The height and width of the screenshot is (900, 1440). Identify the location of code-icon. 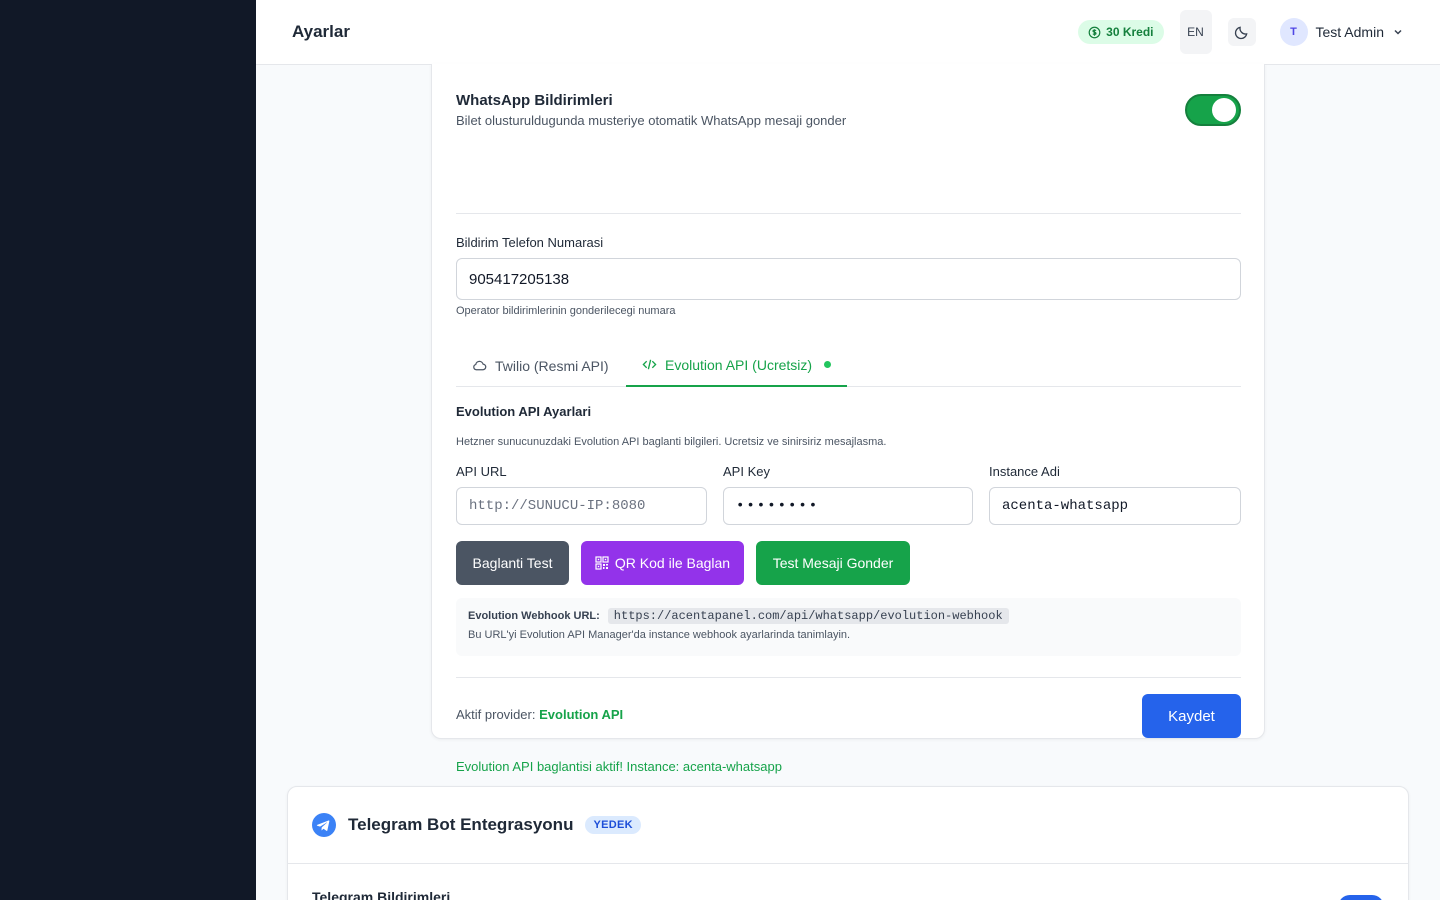
(649, 364).